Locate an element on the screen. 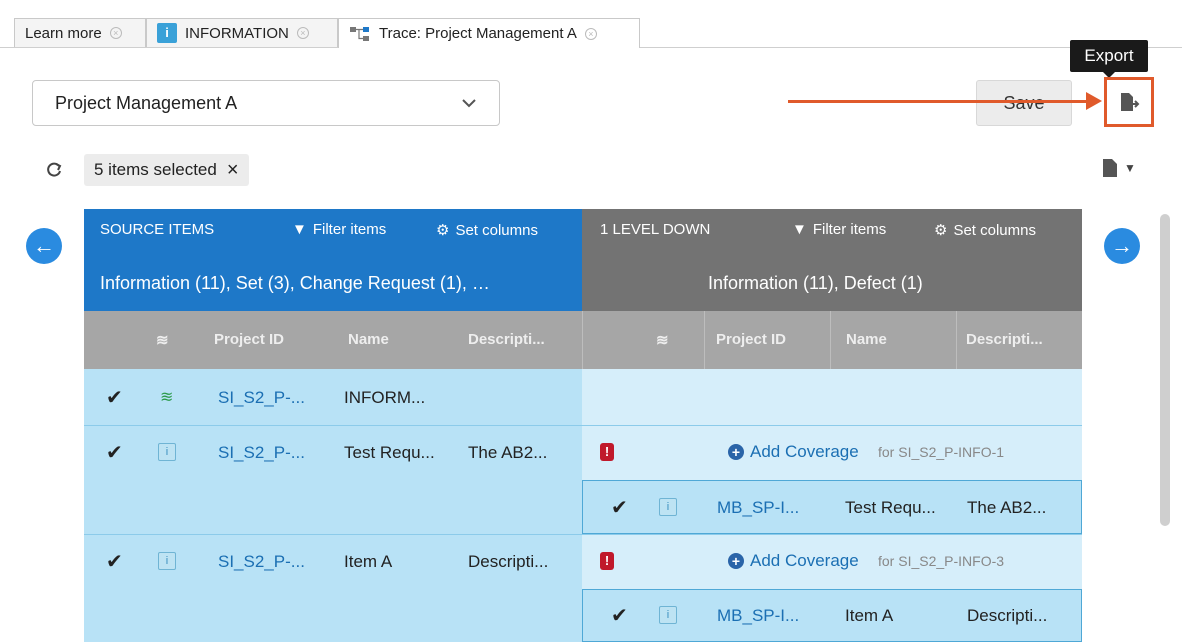  chevron-down-icon is located at coordinates (469, 103).